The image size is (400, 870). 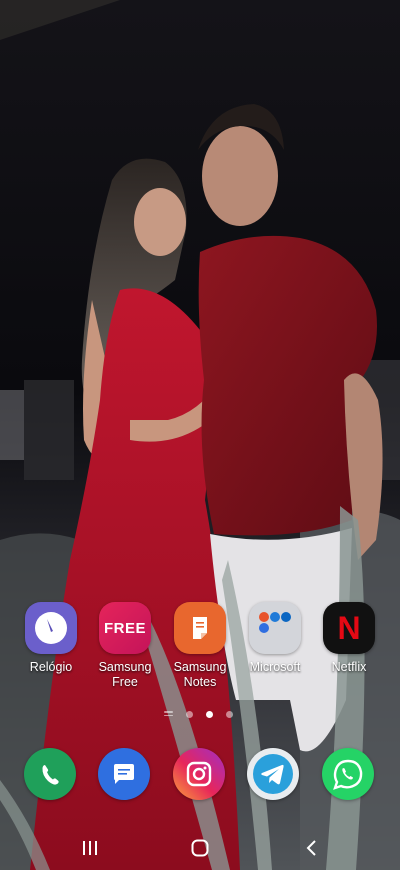 I want to click on app-samsung-notes: Samsung Notes, so click(x=200, y=645).